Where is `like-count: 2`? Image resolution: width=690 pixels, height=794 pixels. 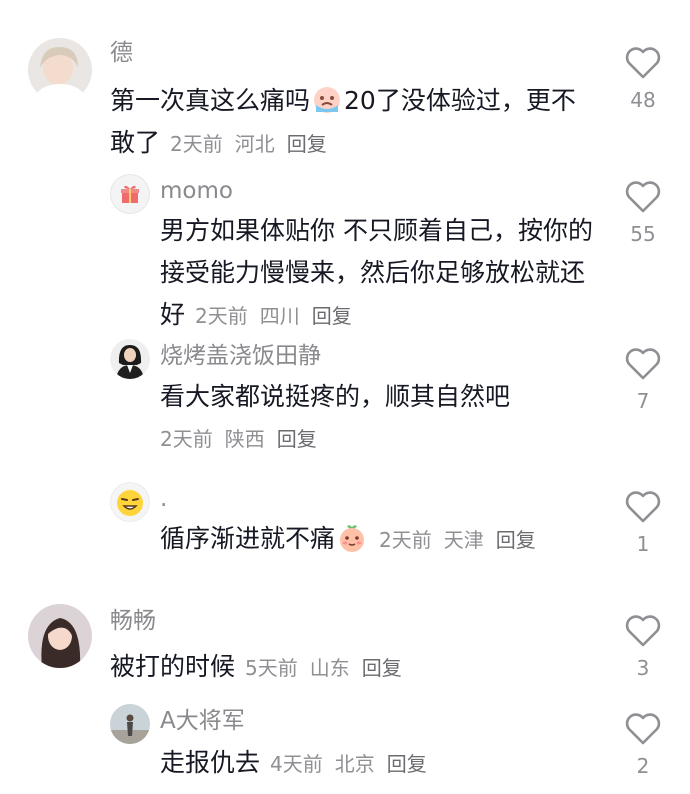
like-count: 2 is located at coordinates (643, 766).